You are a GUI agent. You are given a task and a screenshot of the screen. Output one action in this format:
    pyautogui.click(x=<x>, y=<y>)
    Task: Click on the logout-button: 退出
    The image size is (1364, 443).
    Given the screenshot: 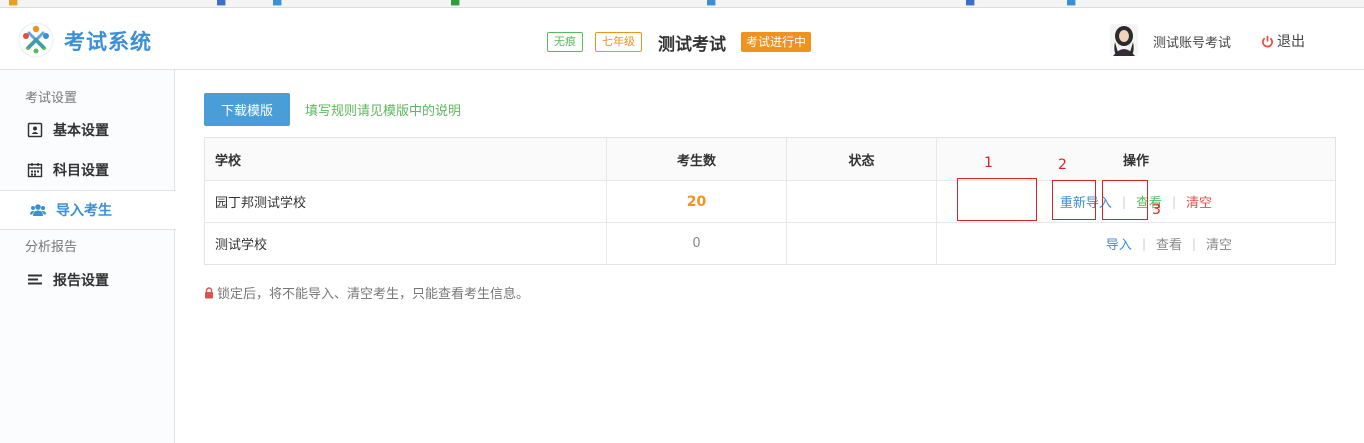 What is the action you would take?
    pyautogui.click(x=1283, y=41)
    